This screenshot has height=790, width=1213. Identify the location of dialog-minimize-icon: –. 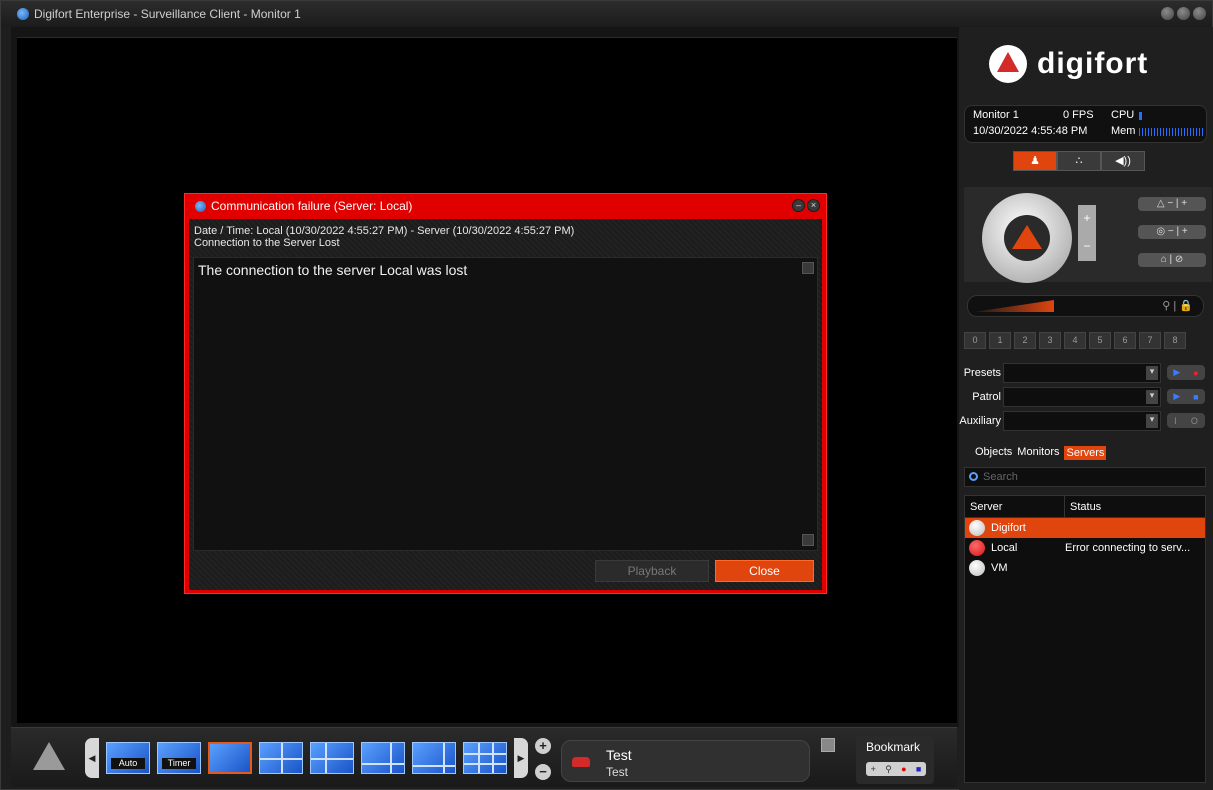
(798, 205).